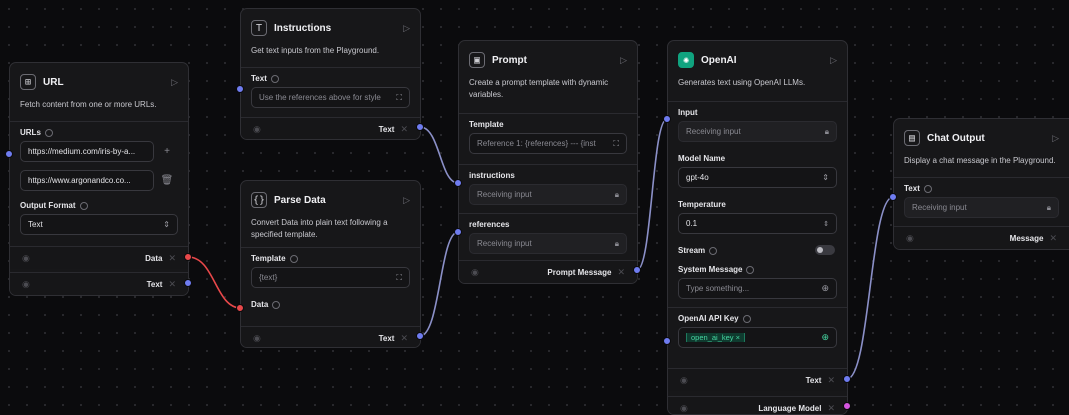 Image resolution: width=1069 pixels, height=415 pixels. I want to click on output-format-select: Text ⇕, so click(99, 224).